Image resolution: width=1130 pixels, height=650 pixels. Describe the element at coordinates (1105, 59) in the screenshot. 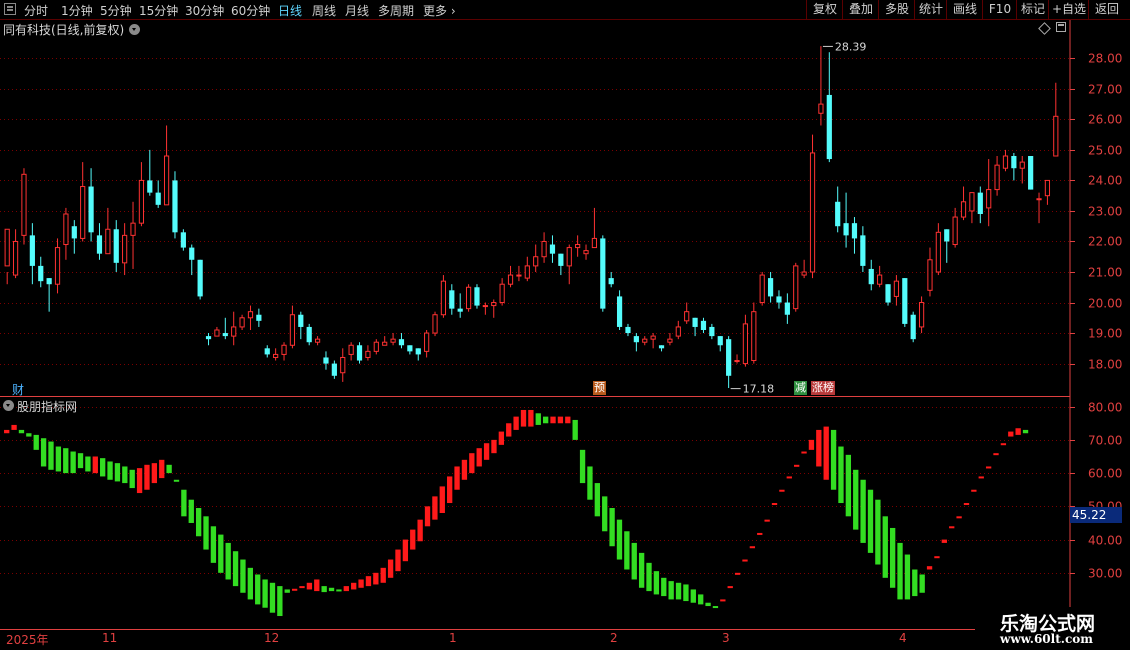

I see `price-tick-label: 28.00` at that location.